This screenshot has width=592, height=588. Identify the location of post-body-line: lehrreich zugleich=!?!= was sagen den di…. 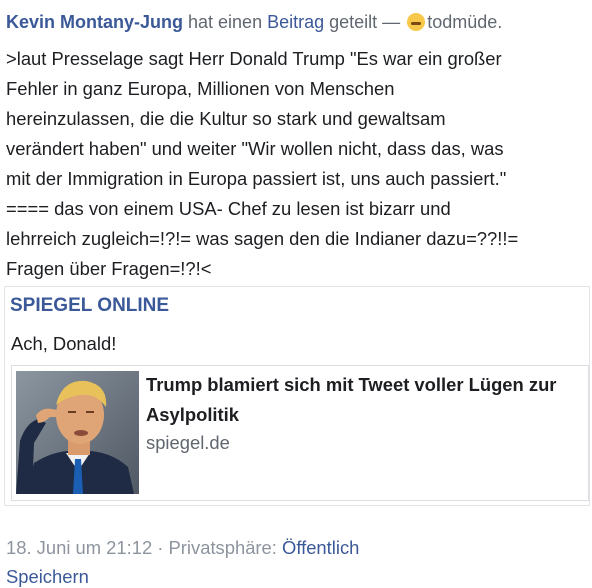
(262, 238).